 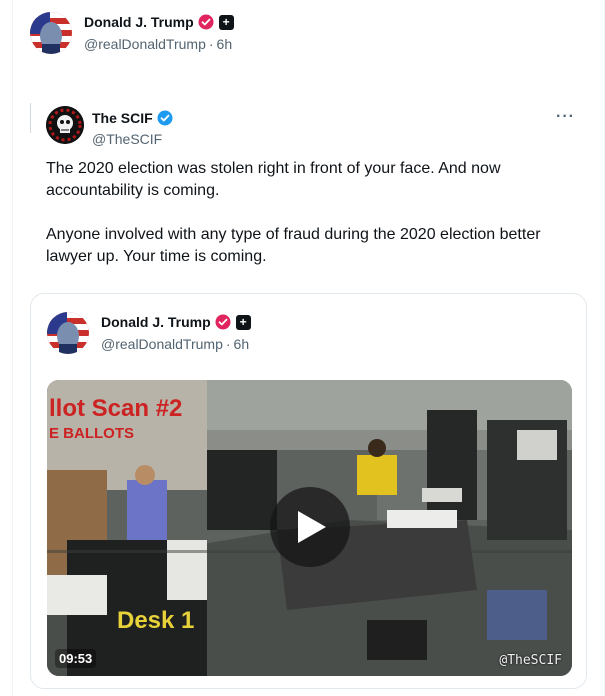 I want to click on author-handle: @realDonaldTrump, so click(x=145, y=44).